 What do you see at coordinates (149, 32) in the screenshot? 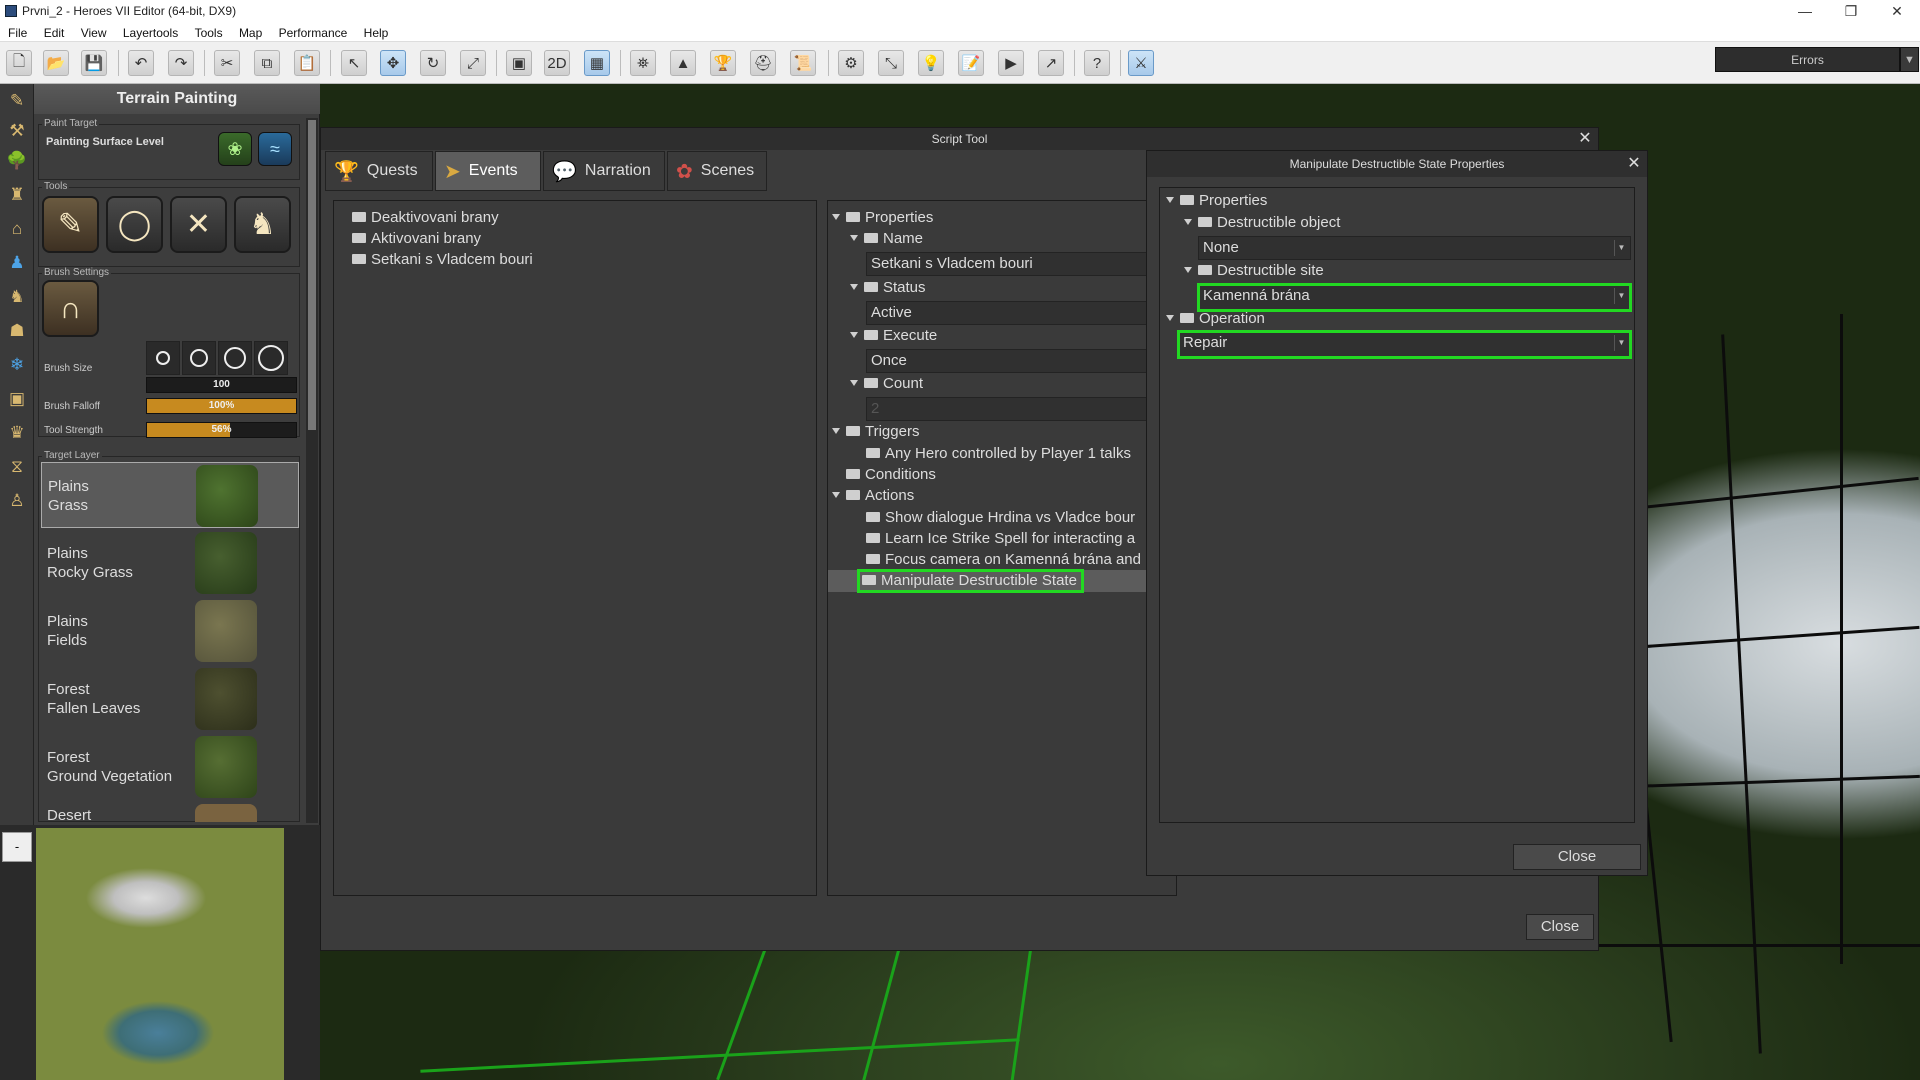
I see `menu-layertools: Layertools` at bounding box center [149, 32].